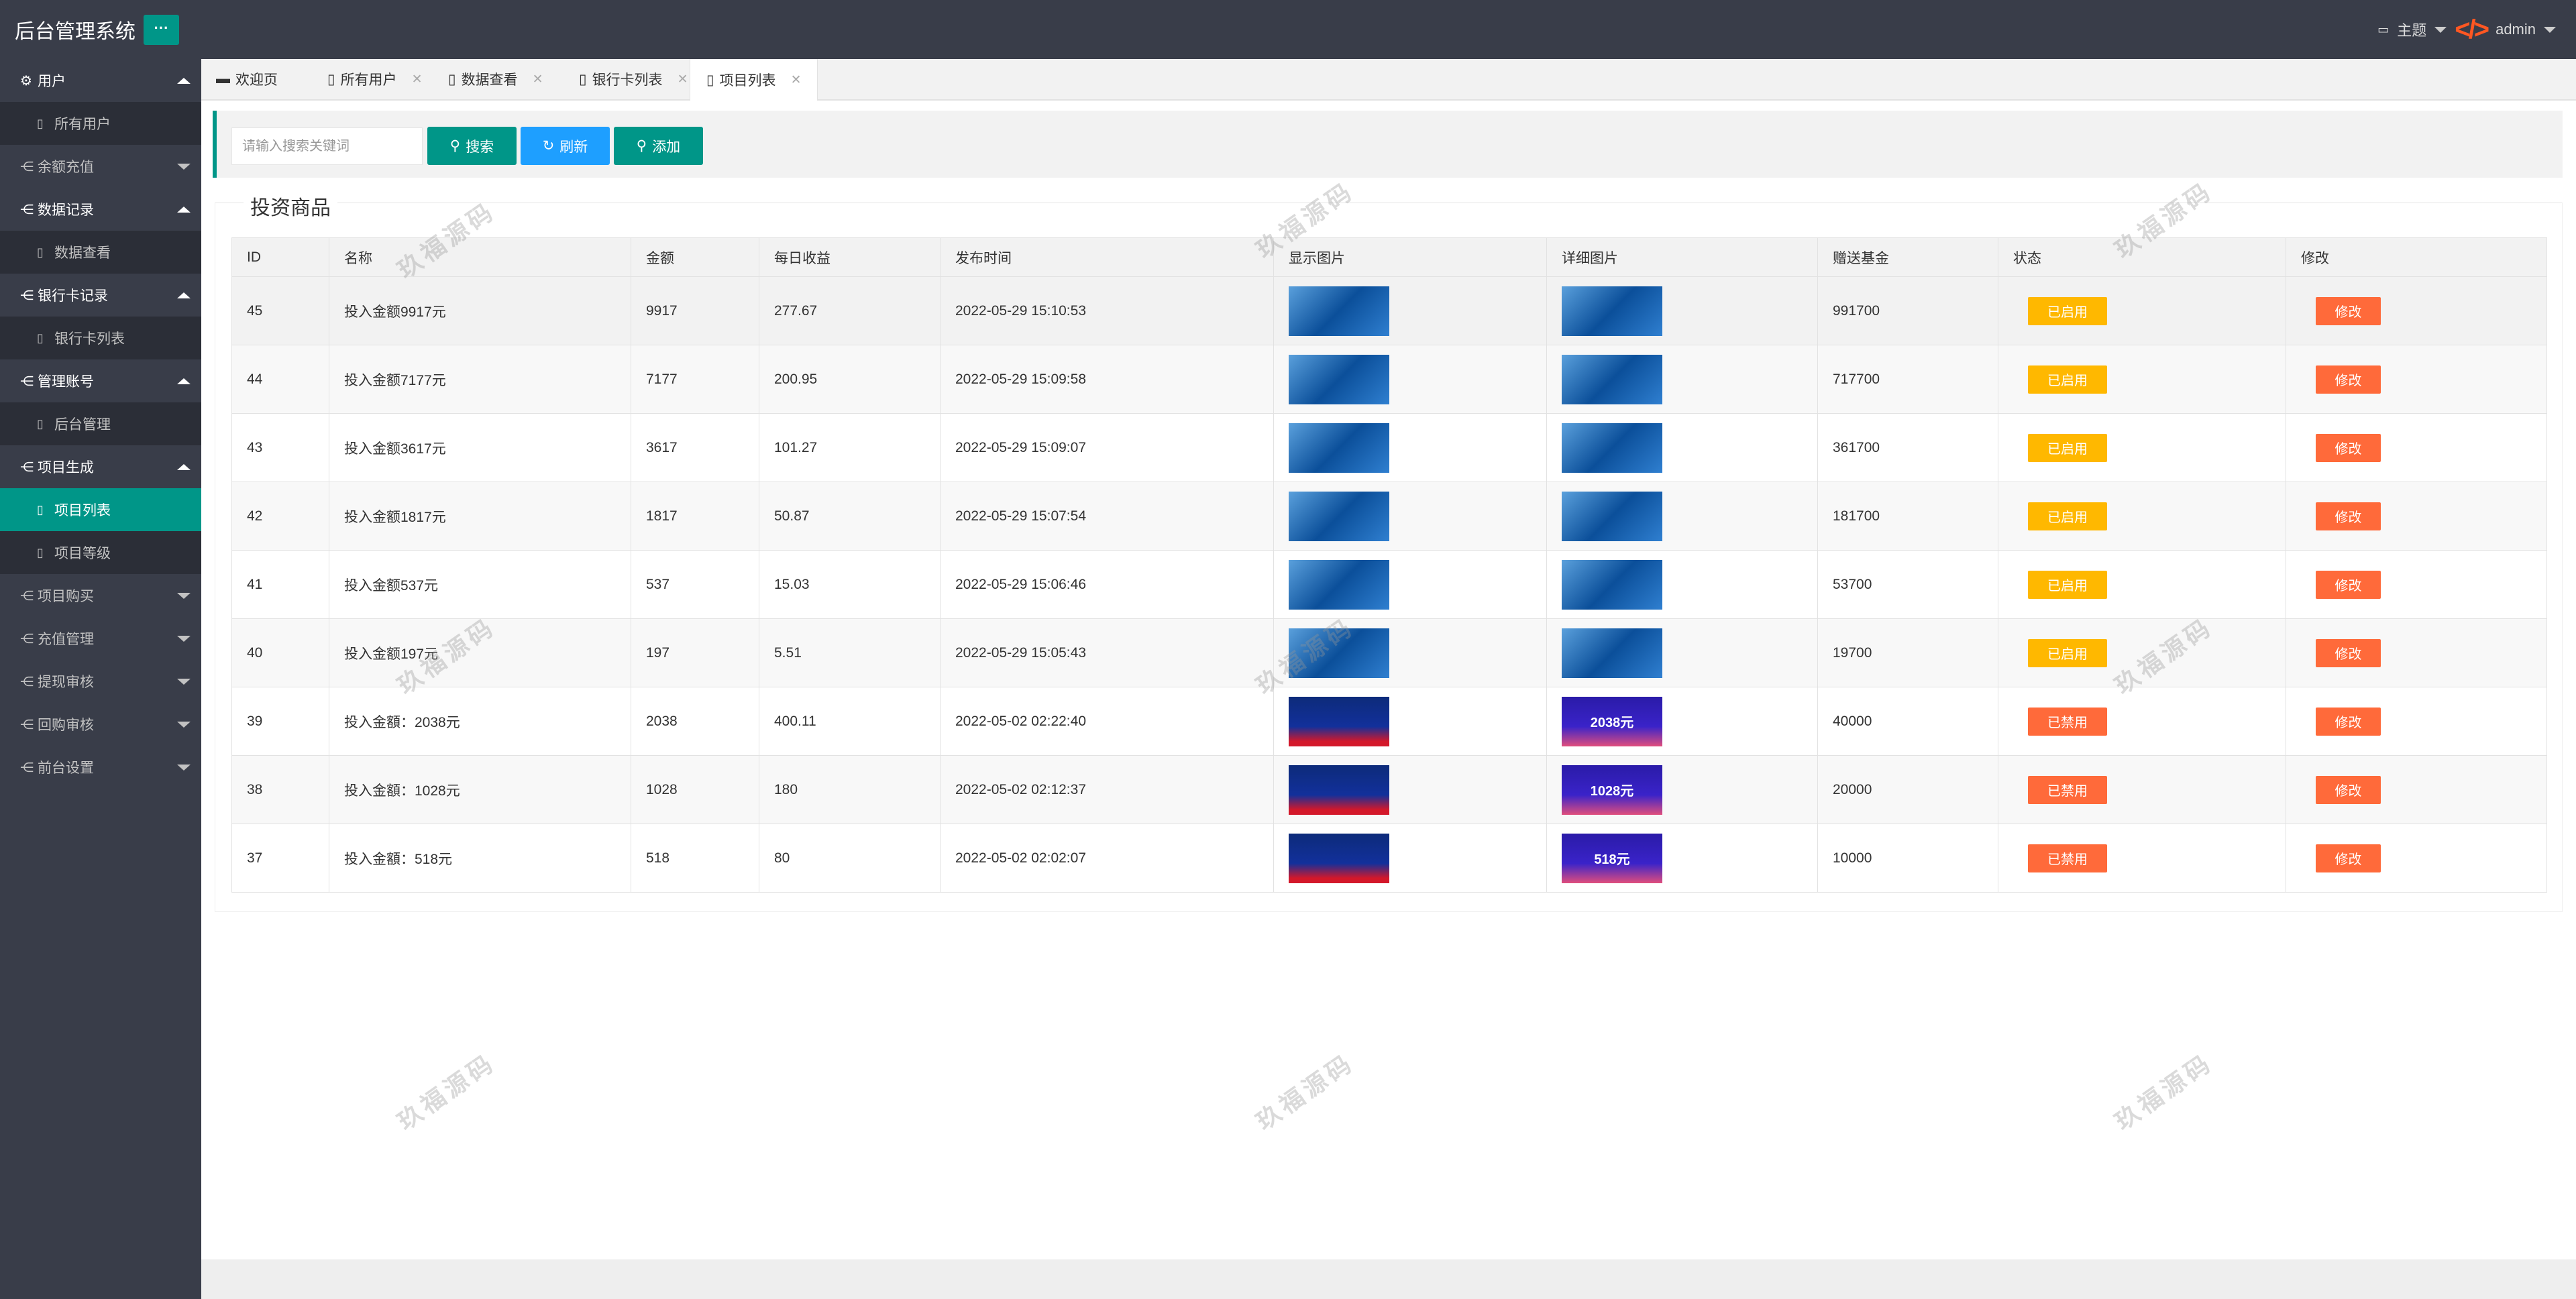  What do you see at coordinates (100, 510) in the screenshot?
I see `sidebar-subitem: ▯ 项目列表` at bounding box center [100, 510].